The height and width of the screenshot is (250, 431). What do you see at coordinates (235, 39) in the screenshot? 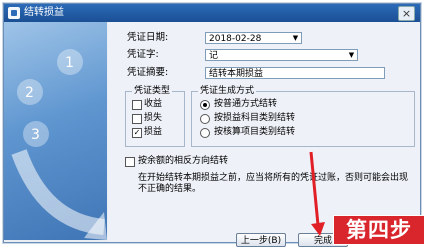
I see `date-value: 2018-02-28` at bounding box center [235, 39].